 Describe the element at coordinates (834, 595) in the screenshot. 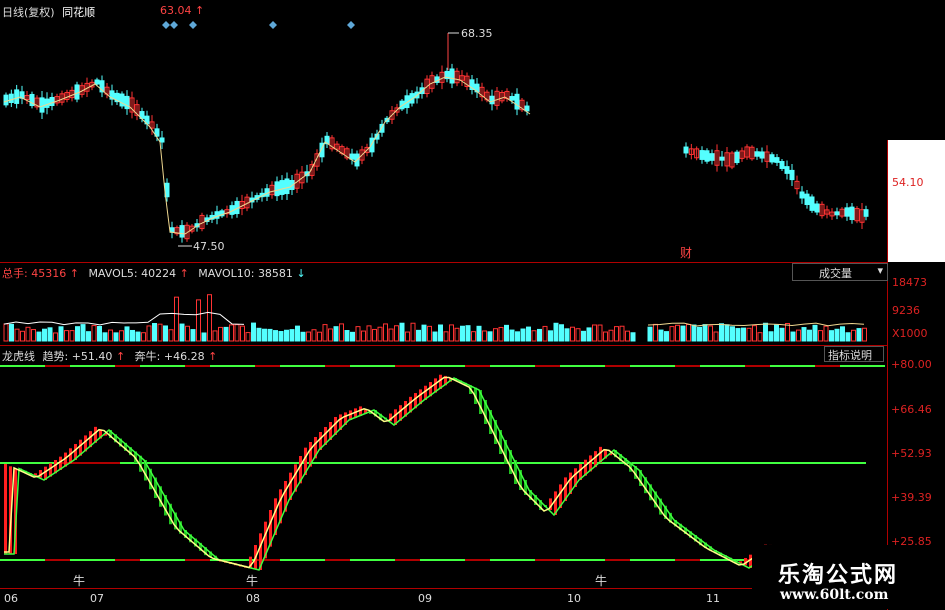

I see `watermark-url: www.60lt.com` at that location.